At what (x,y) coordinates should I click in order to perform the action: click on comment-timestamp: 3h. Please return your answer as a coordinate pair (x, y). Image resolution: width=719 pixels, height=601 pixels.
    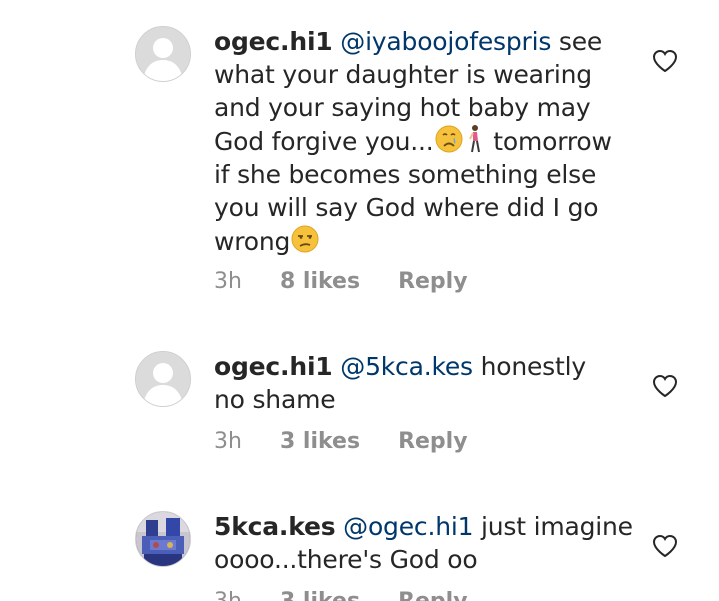
    Looking at the image, I should click on (228, 595).